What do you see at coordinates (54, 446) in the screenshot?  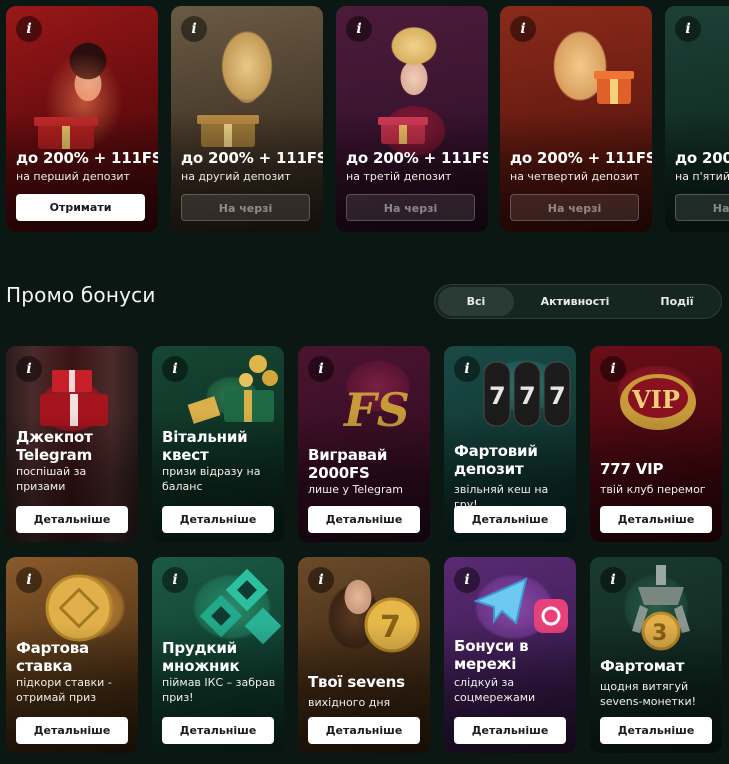 I see `promo-title: Джекпот Telegram` at bounding box center [54, 446].